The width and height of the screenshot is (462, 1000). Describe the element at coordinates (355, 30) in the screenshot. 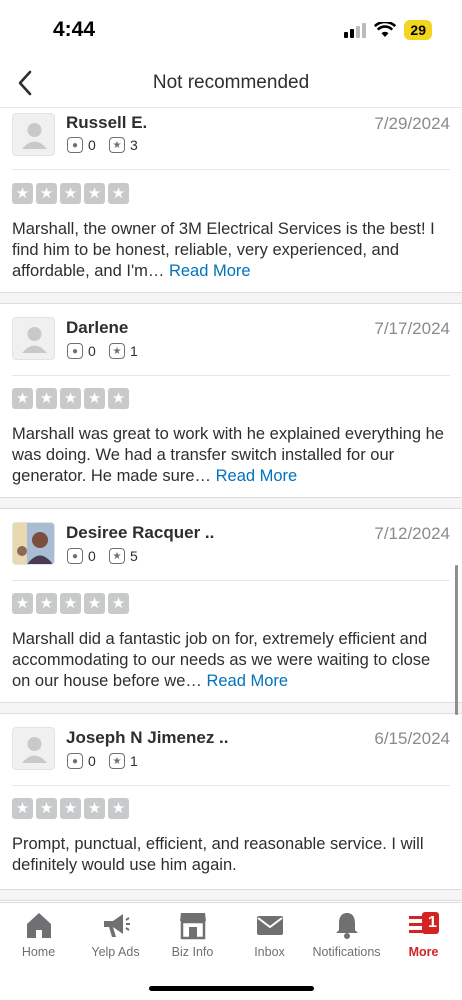

I see `signal-icon` at that location.